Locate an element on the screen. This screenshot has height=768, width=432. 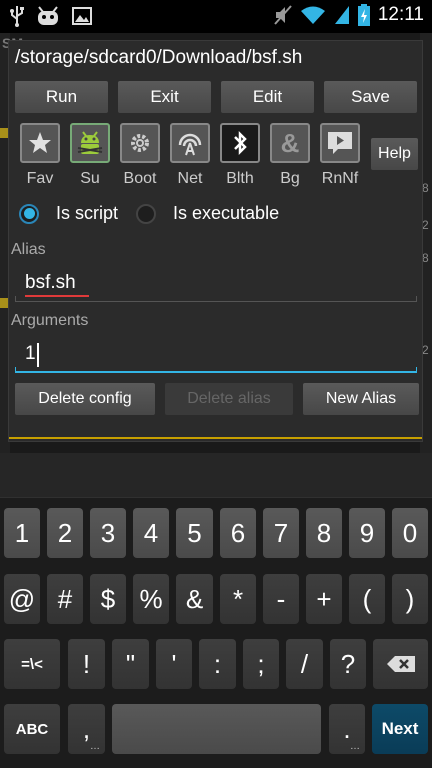
wifi-icon is located at coordinates (313, 15).